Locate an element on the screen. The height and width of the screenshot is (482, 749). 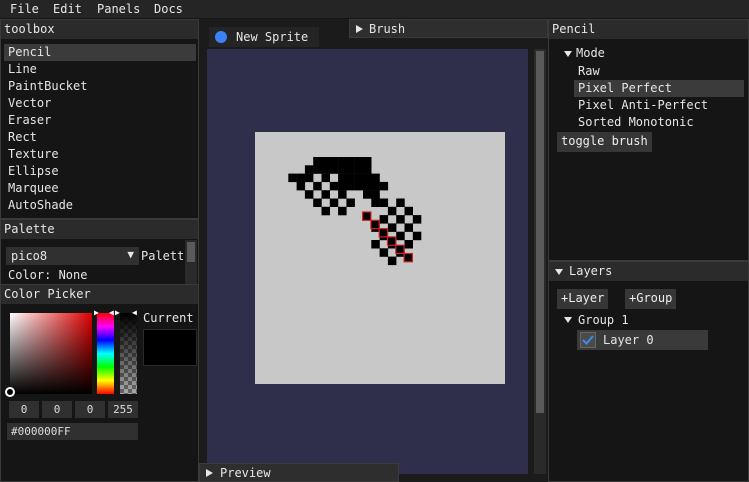
layer-name: Layer 0 is located at coordinates (628, 340).